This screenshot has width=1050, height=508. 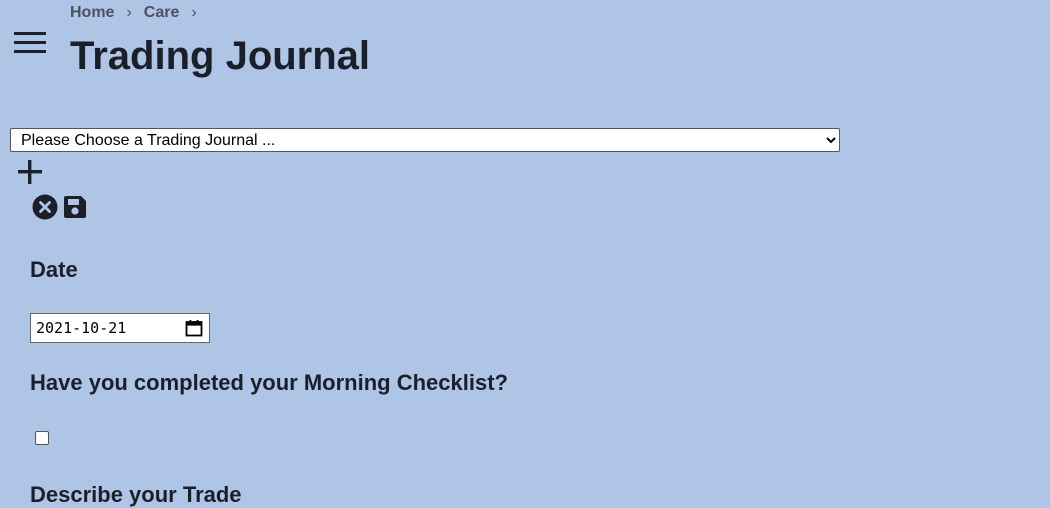 I want to click on date-value: 2021-10-21, so click(x=81, y=328).